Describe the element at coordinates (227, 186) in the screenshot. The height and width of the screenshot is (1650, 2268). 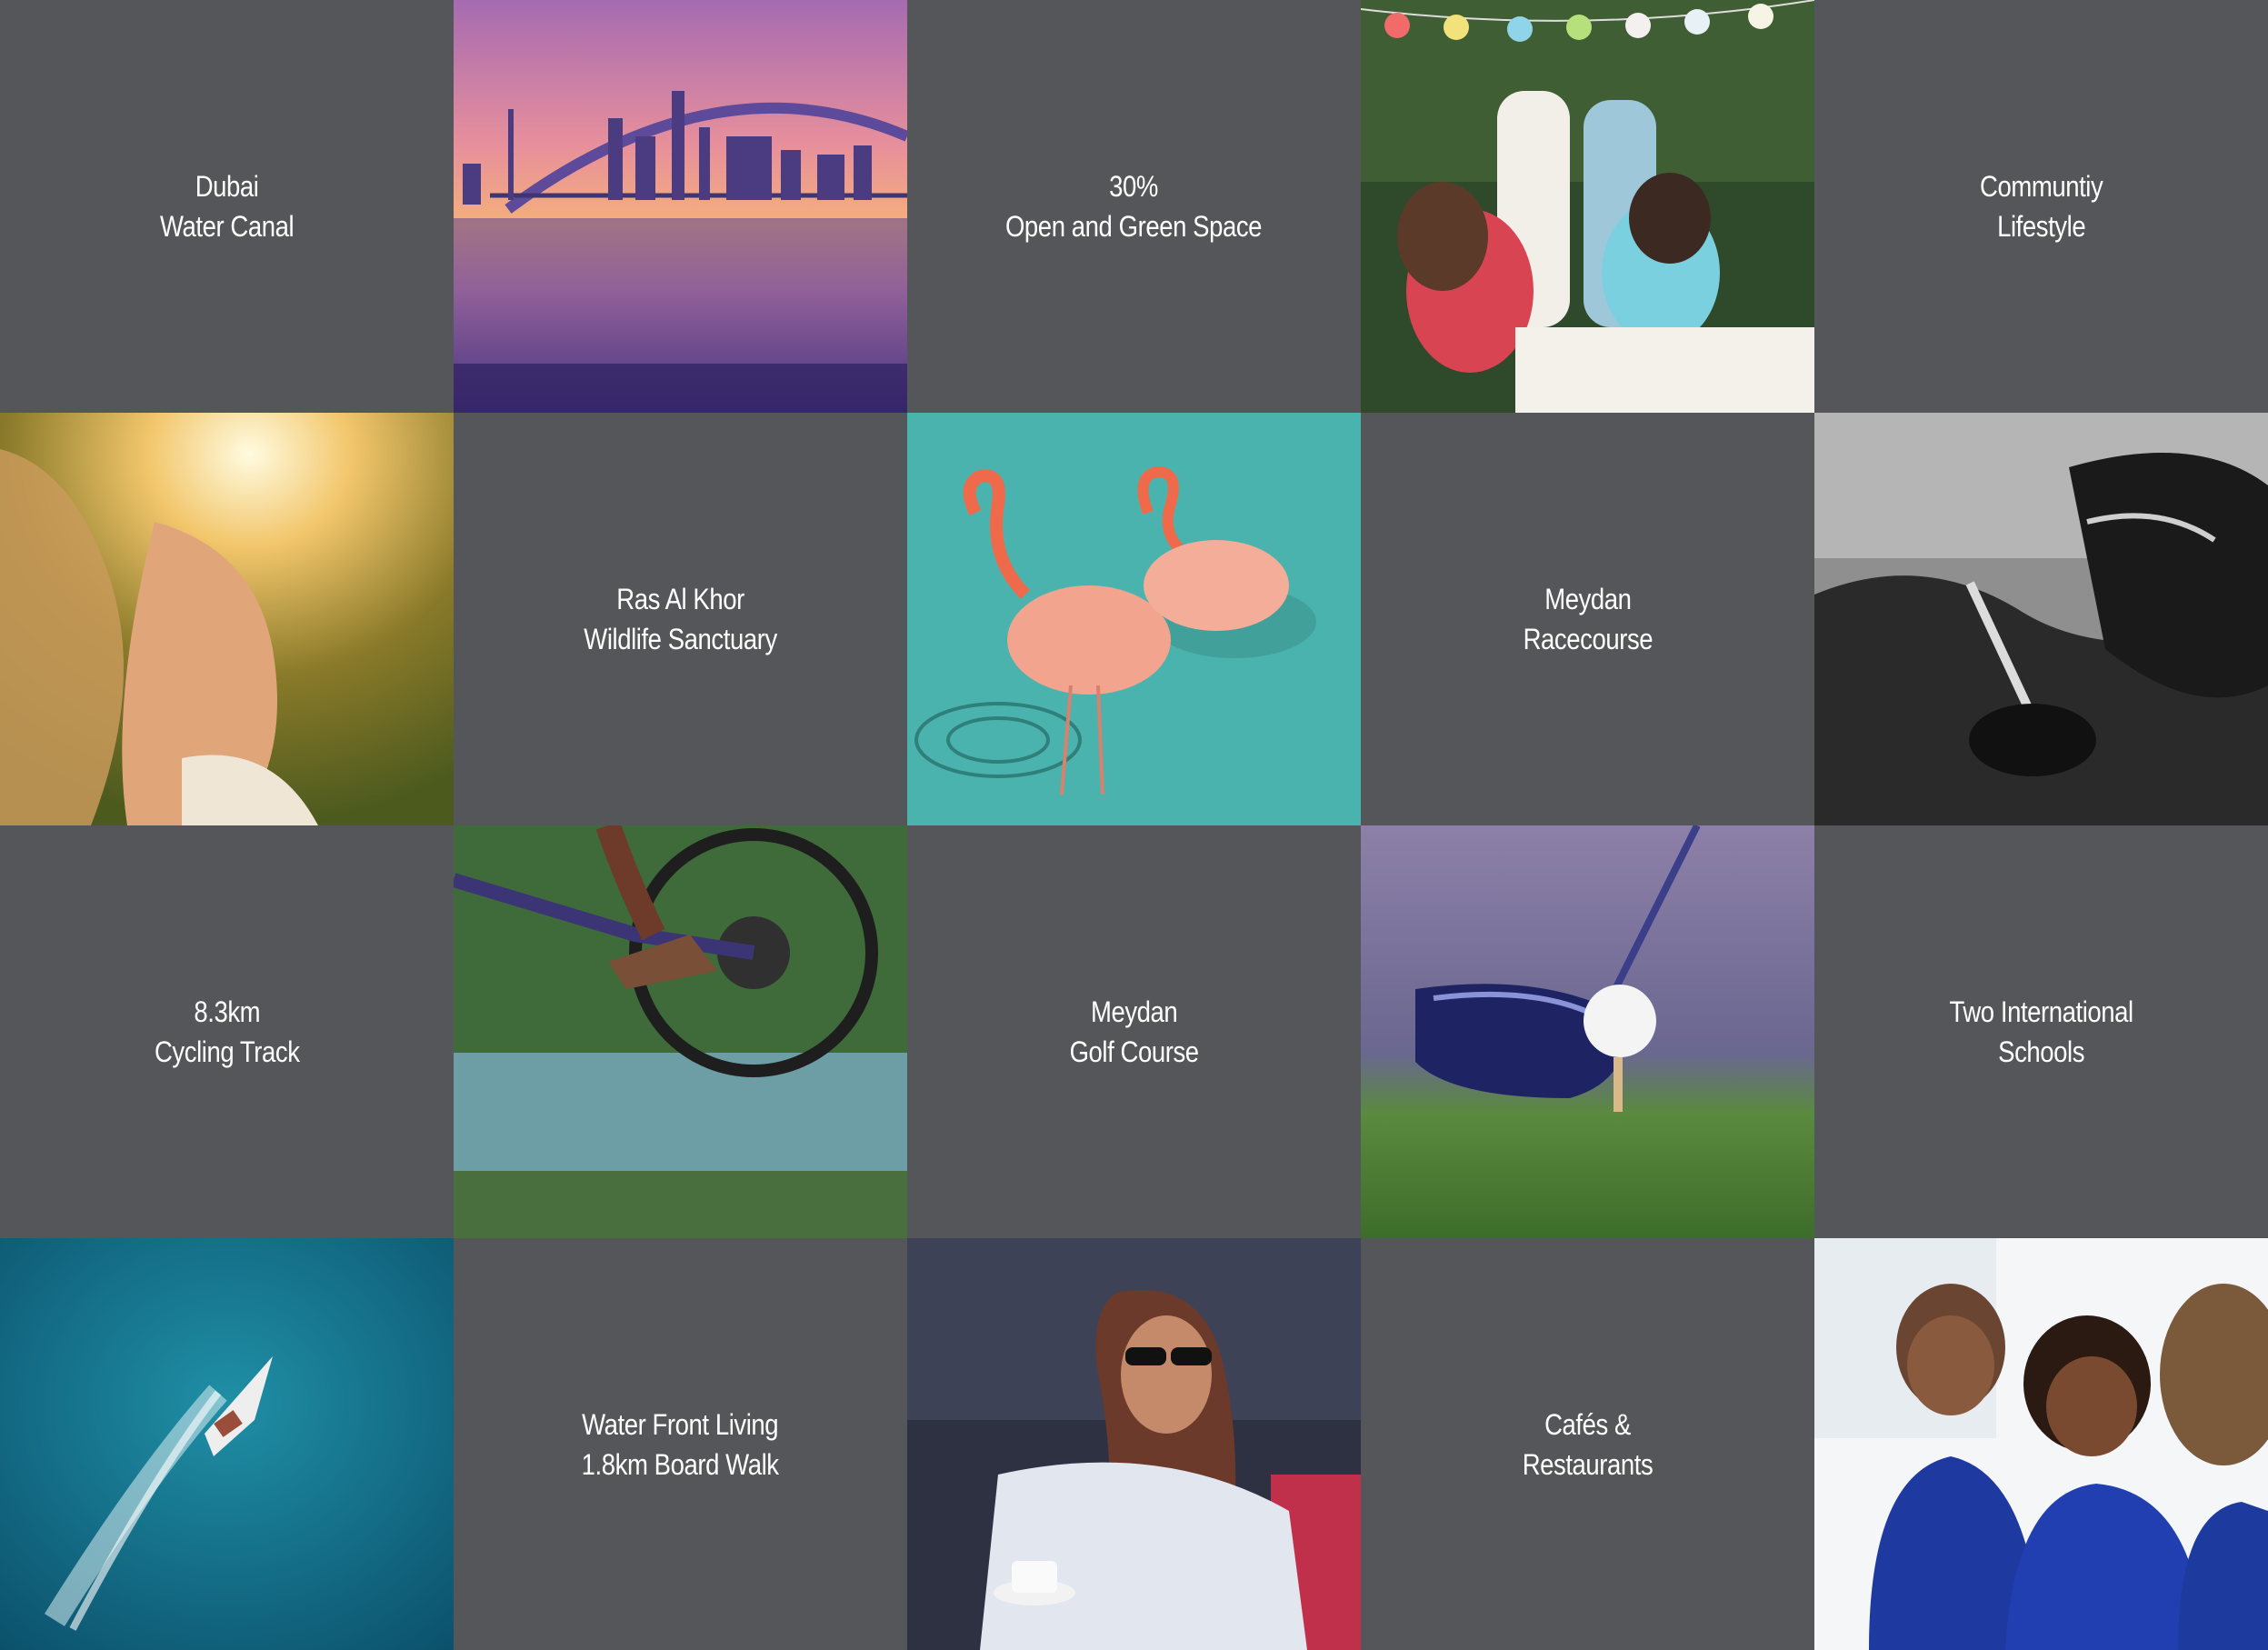
I see `label-line-1: Dubai` at that location.